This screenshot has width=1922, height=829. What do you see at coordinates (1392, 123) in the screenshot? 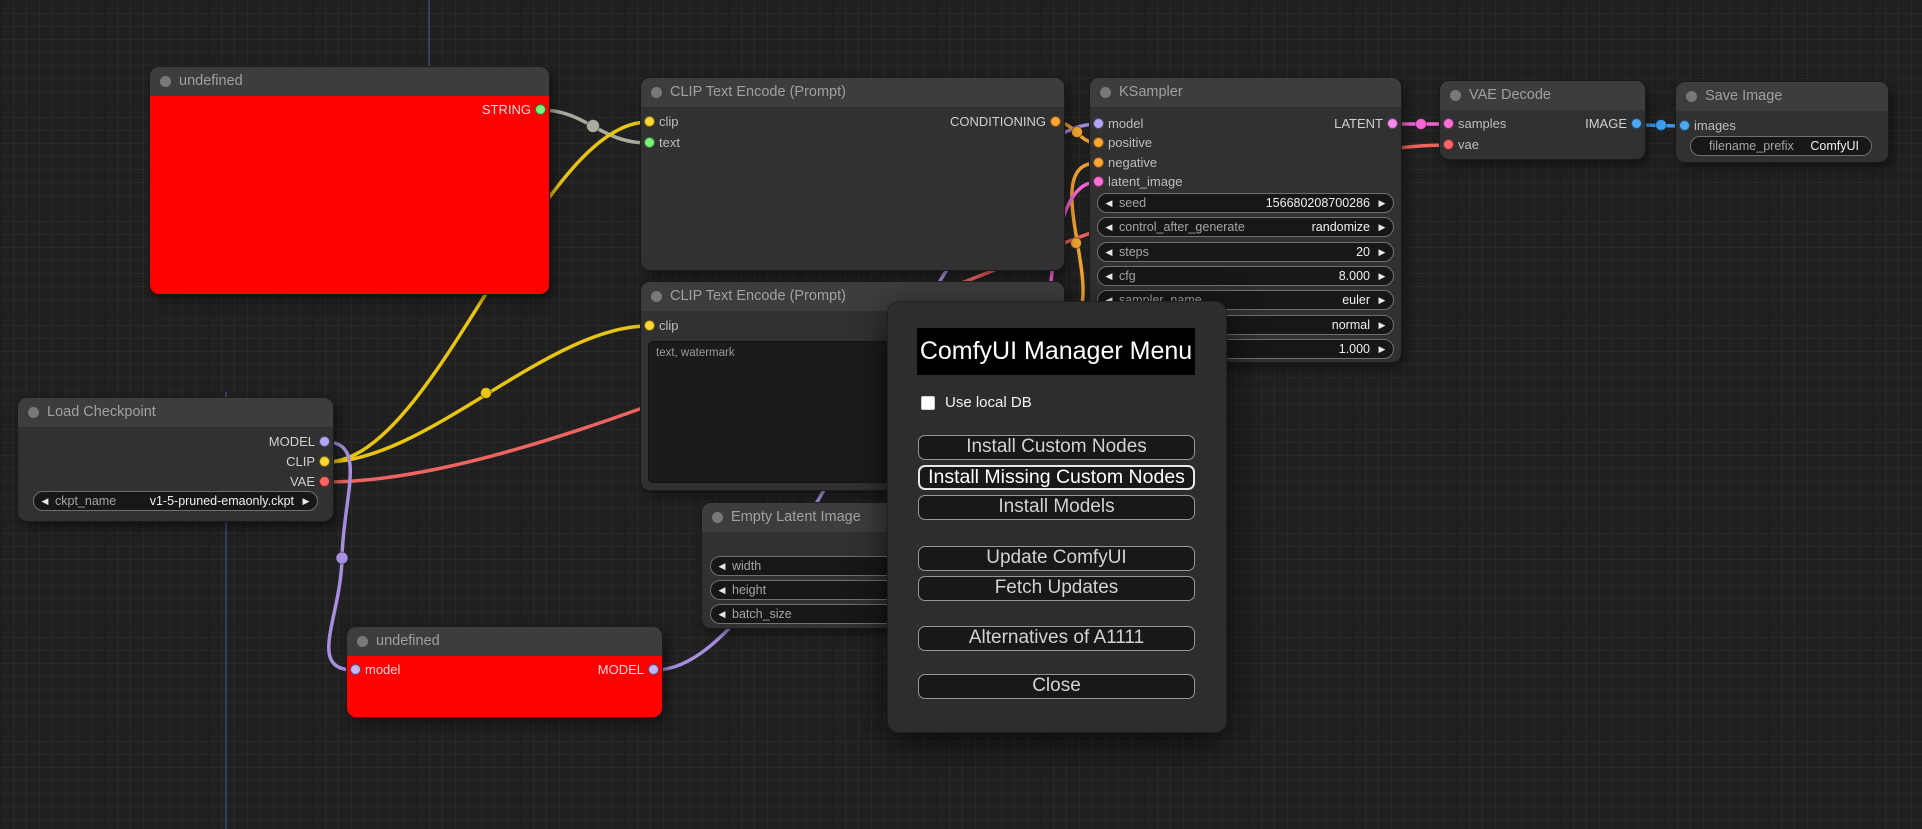
I see `output-slot-latent` at bounding box center [1392, 123].